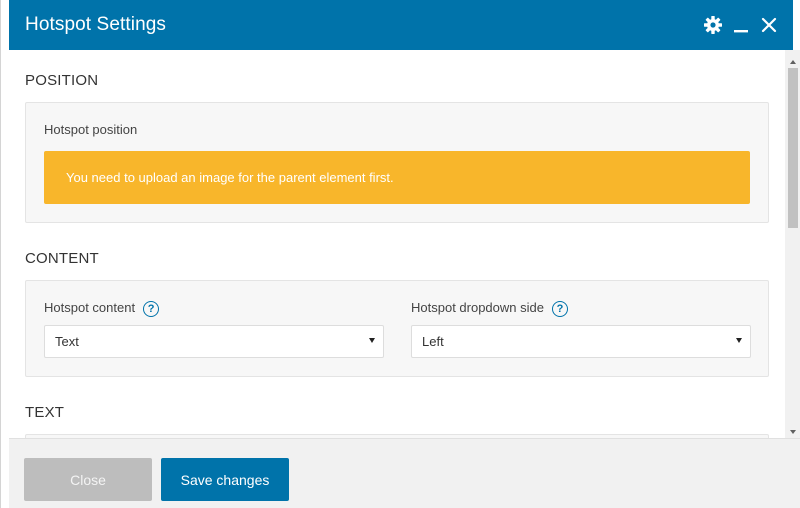  Describe the element at coordinates (769, 25) in the screenshot. I see `close-icon` at that location.